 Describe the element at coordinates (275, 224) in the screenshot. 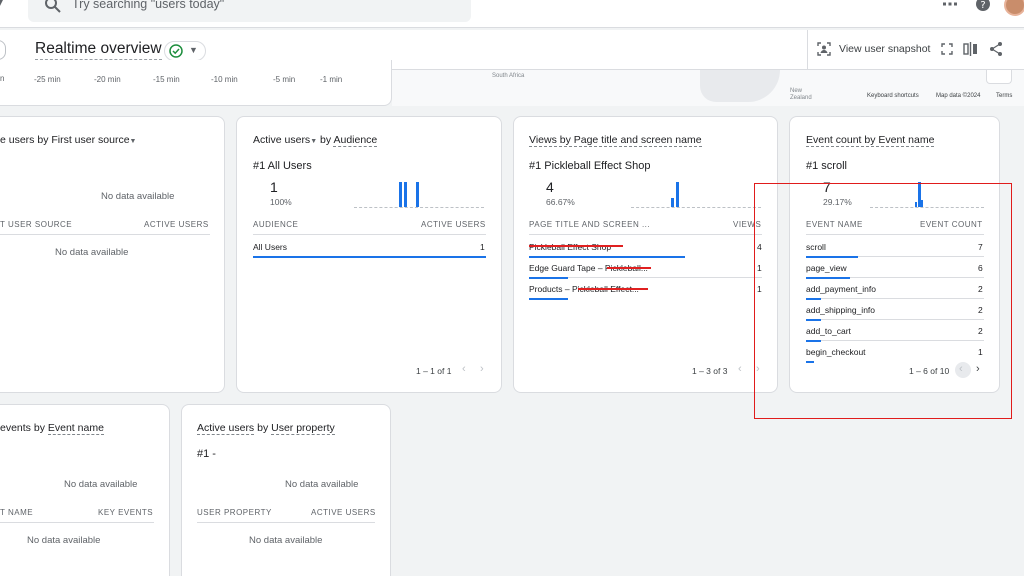

I see `column-header: AUDIENCE` at that location.